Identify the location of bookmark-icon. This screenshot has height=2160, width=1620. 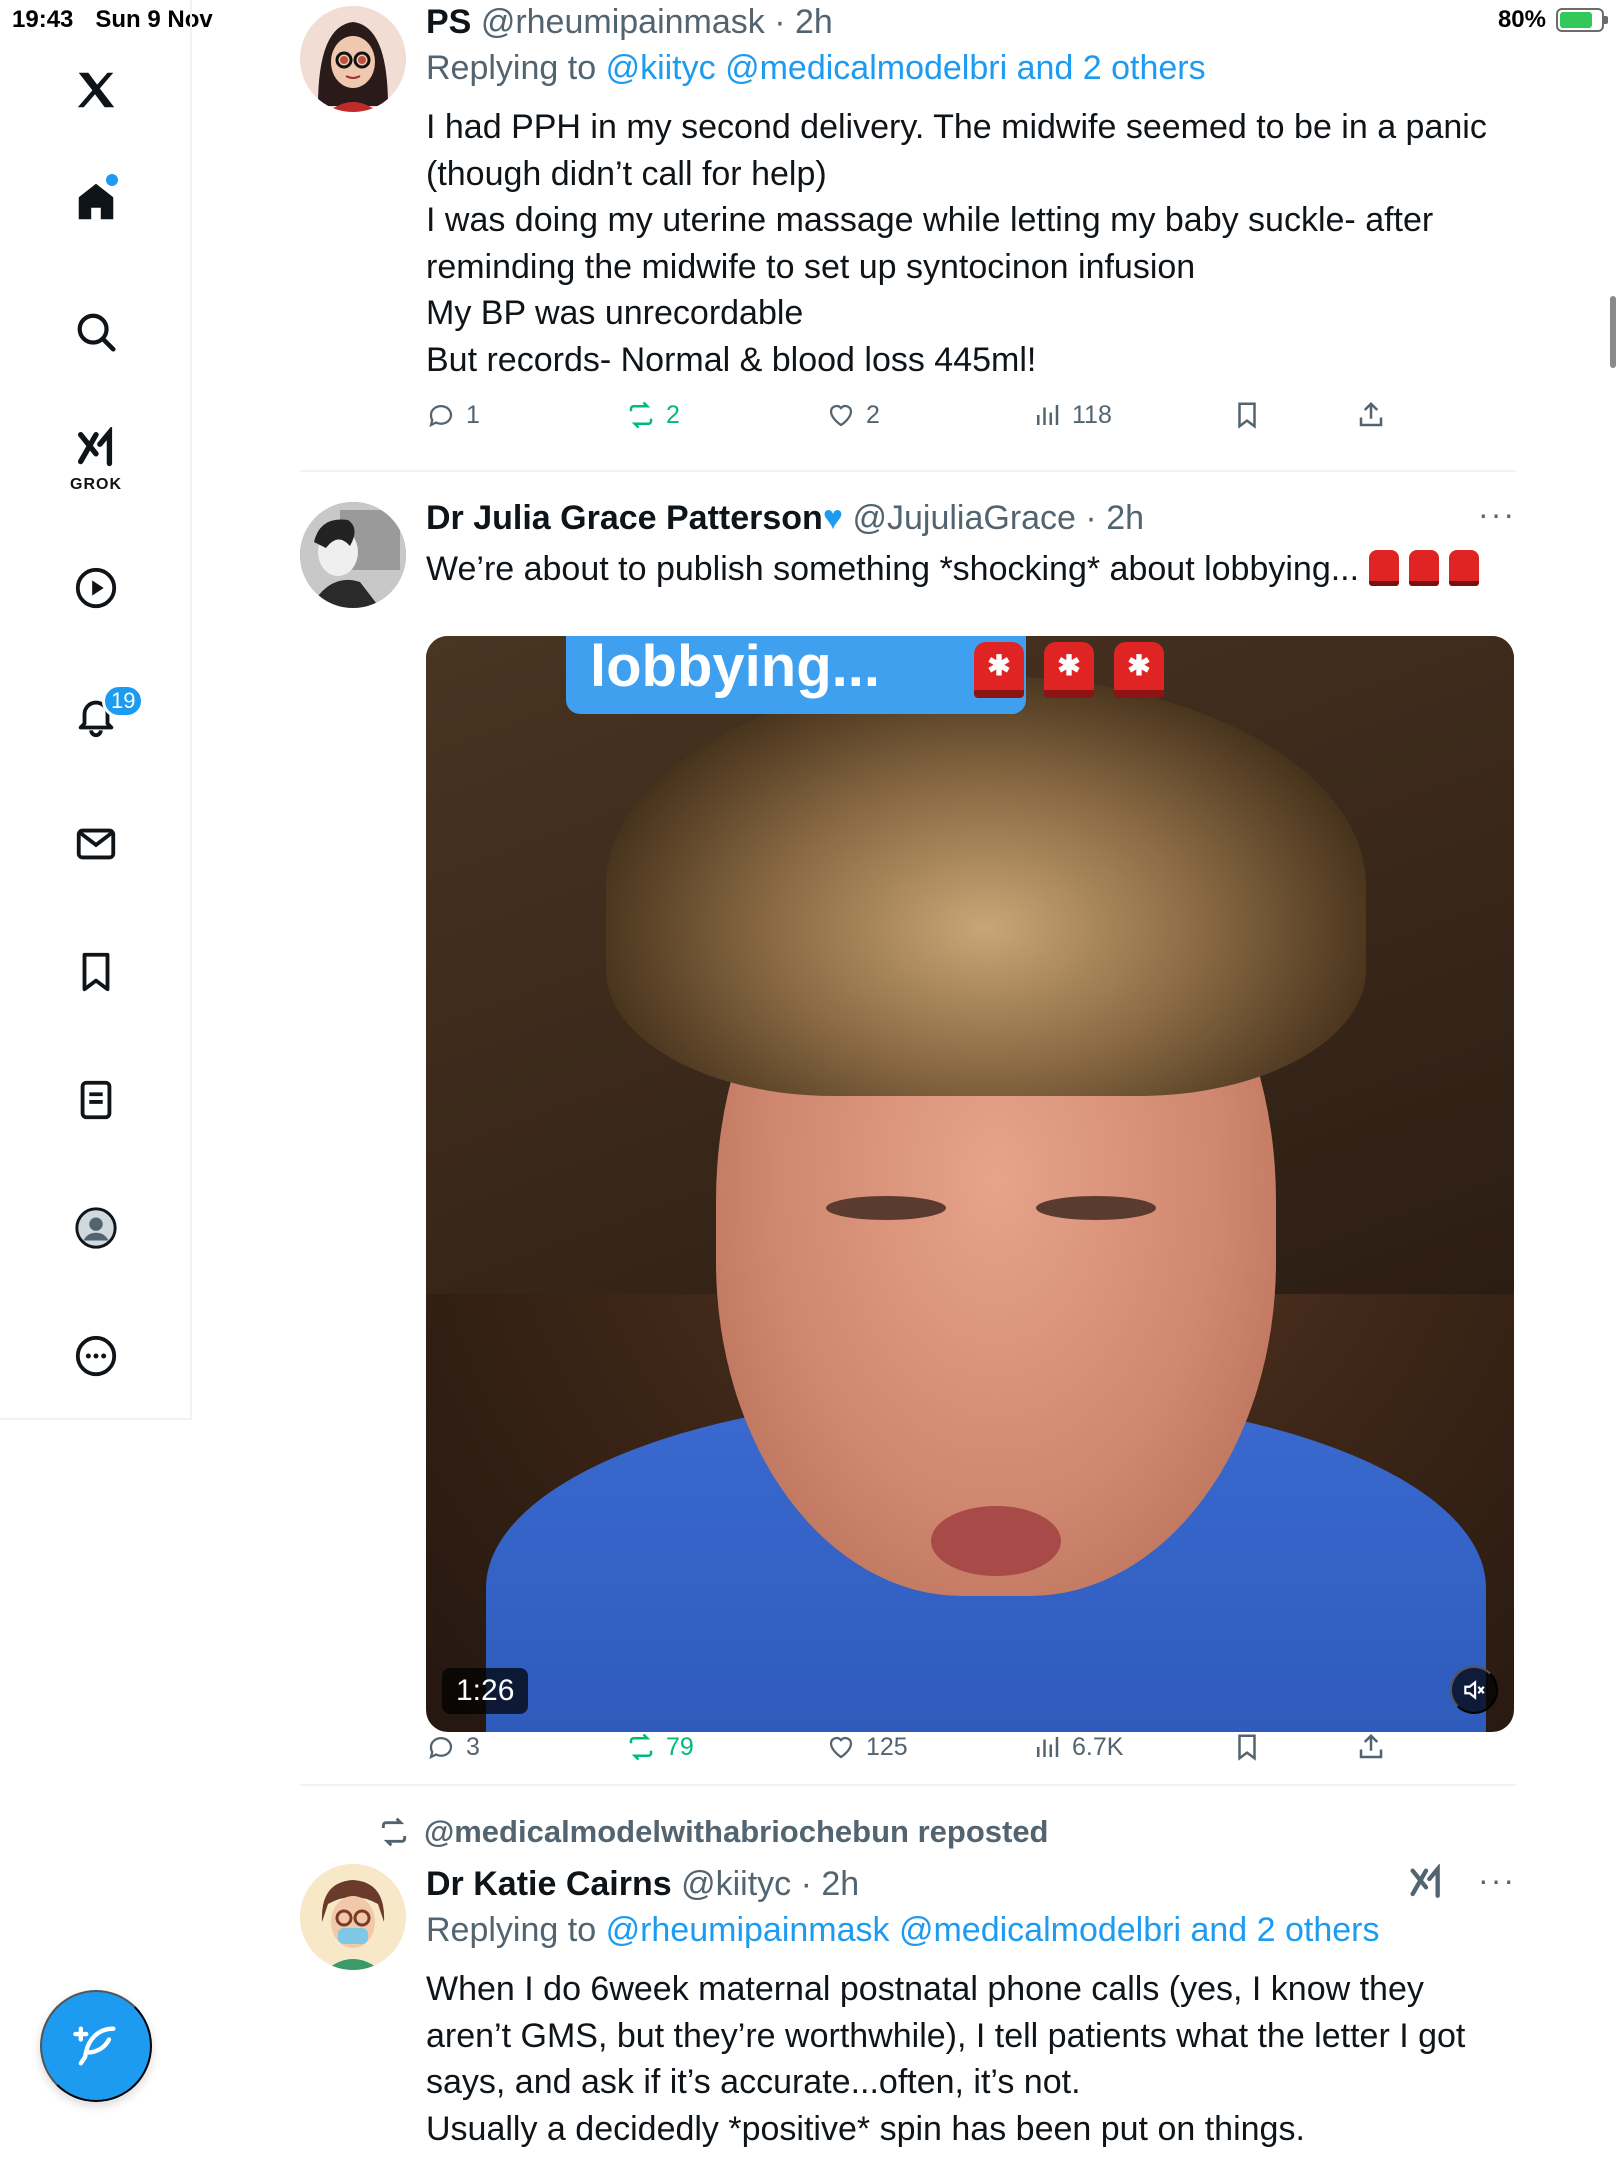
(1247, 415).